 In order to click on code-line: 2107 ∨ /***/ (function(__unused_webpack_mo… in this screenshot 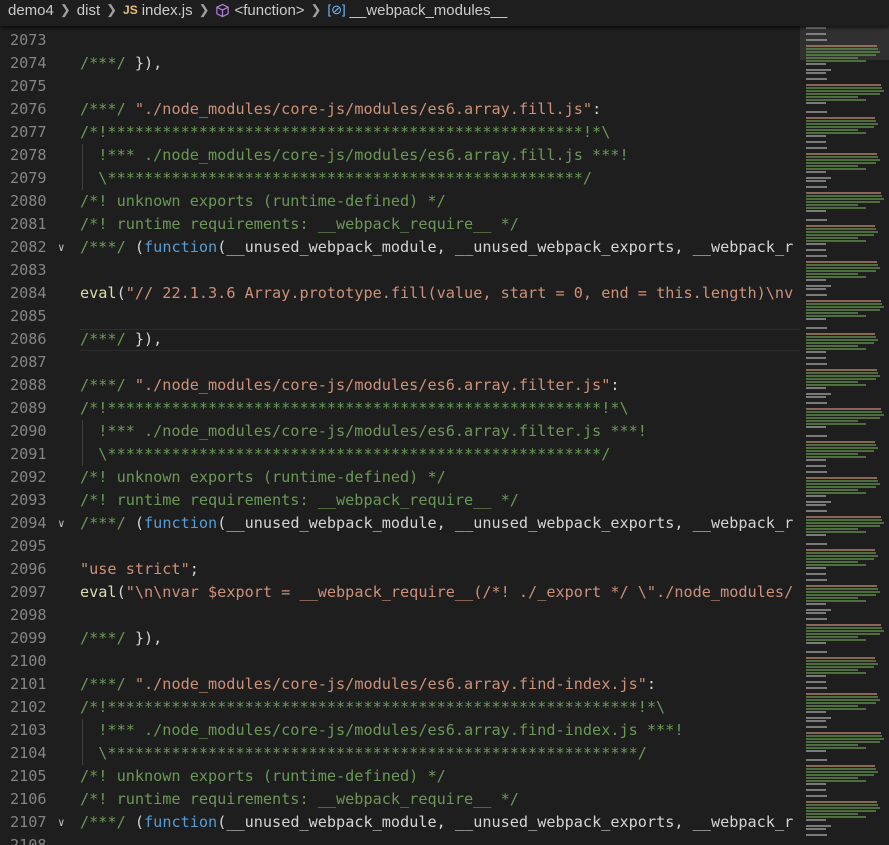, I will do `click(400, 822)`.